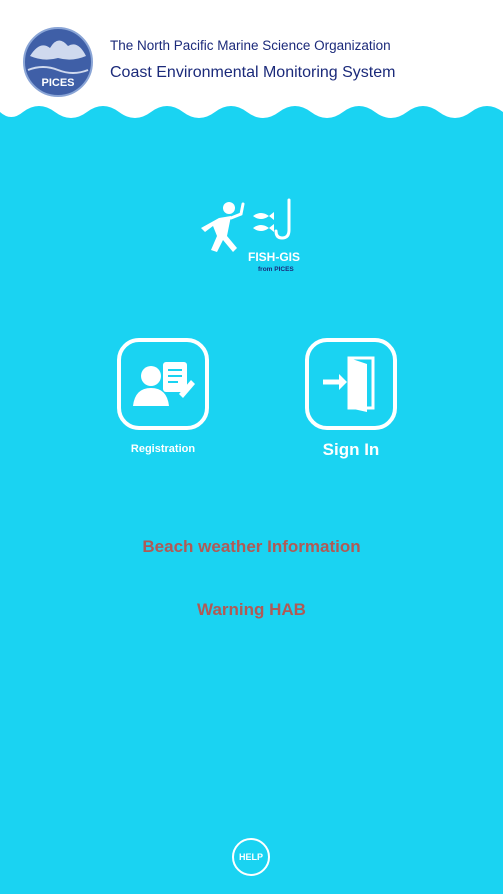  I want to click on fisherman-icon, so click(246, 225).